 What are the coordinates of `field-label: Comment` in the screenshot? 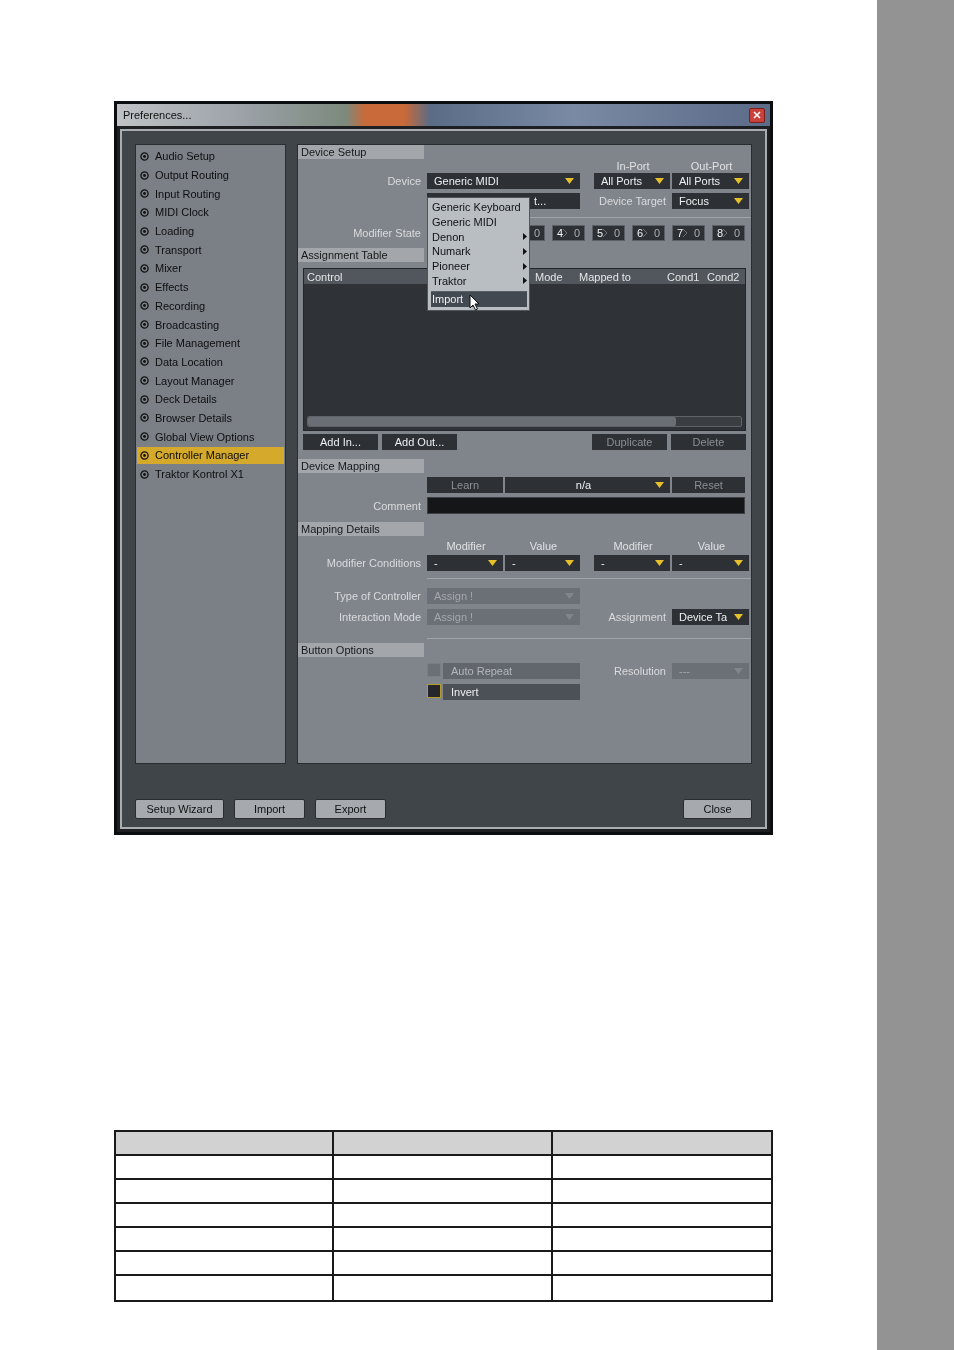 It's located at (397, 505).